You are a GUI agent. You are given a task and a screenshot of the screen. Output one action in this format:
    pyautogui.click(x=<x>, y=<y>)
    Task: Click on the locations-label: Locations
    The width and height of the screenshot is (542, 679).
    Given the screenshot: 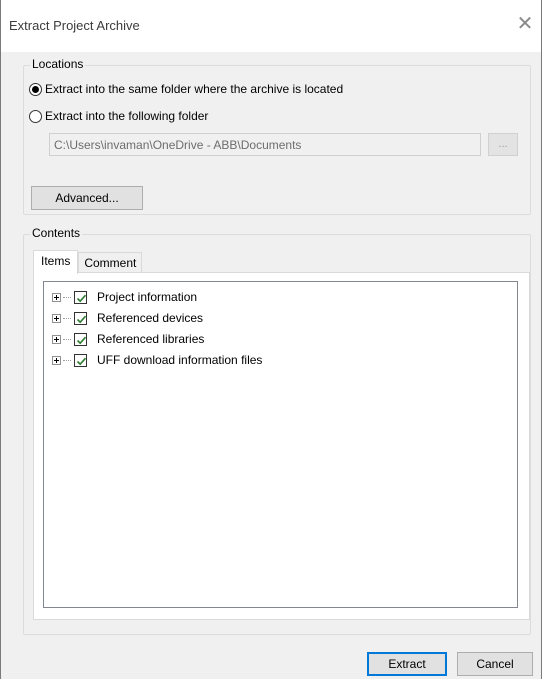 What is the action you would take?
    pyautogui.click(x=58, y=64)
    